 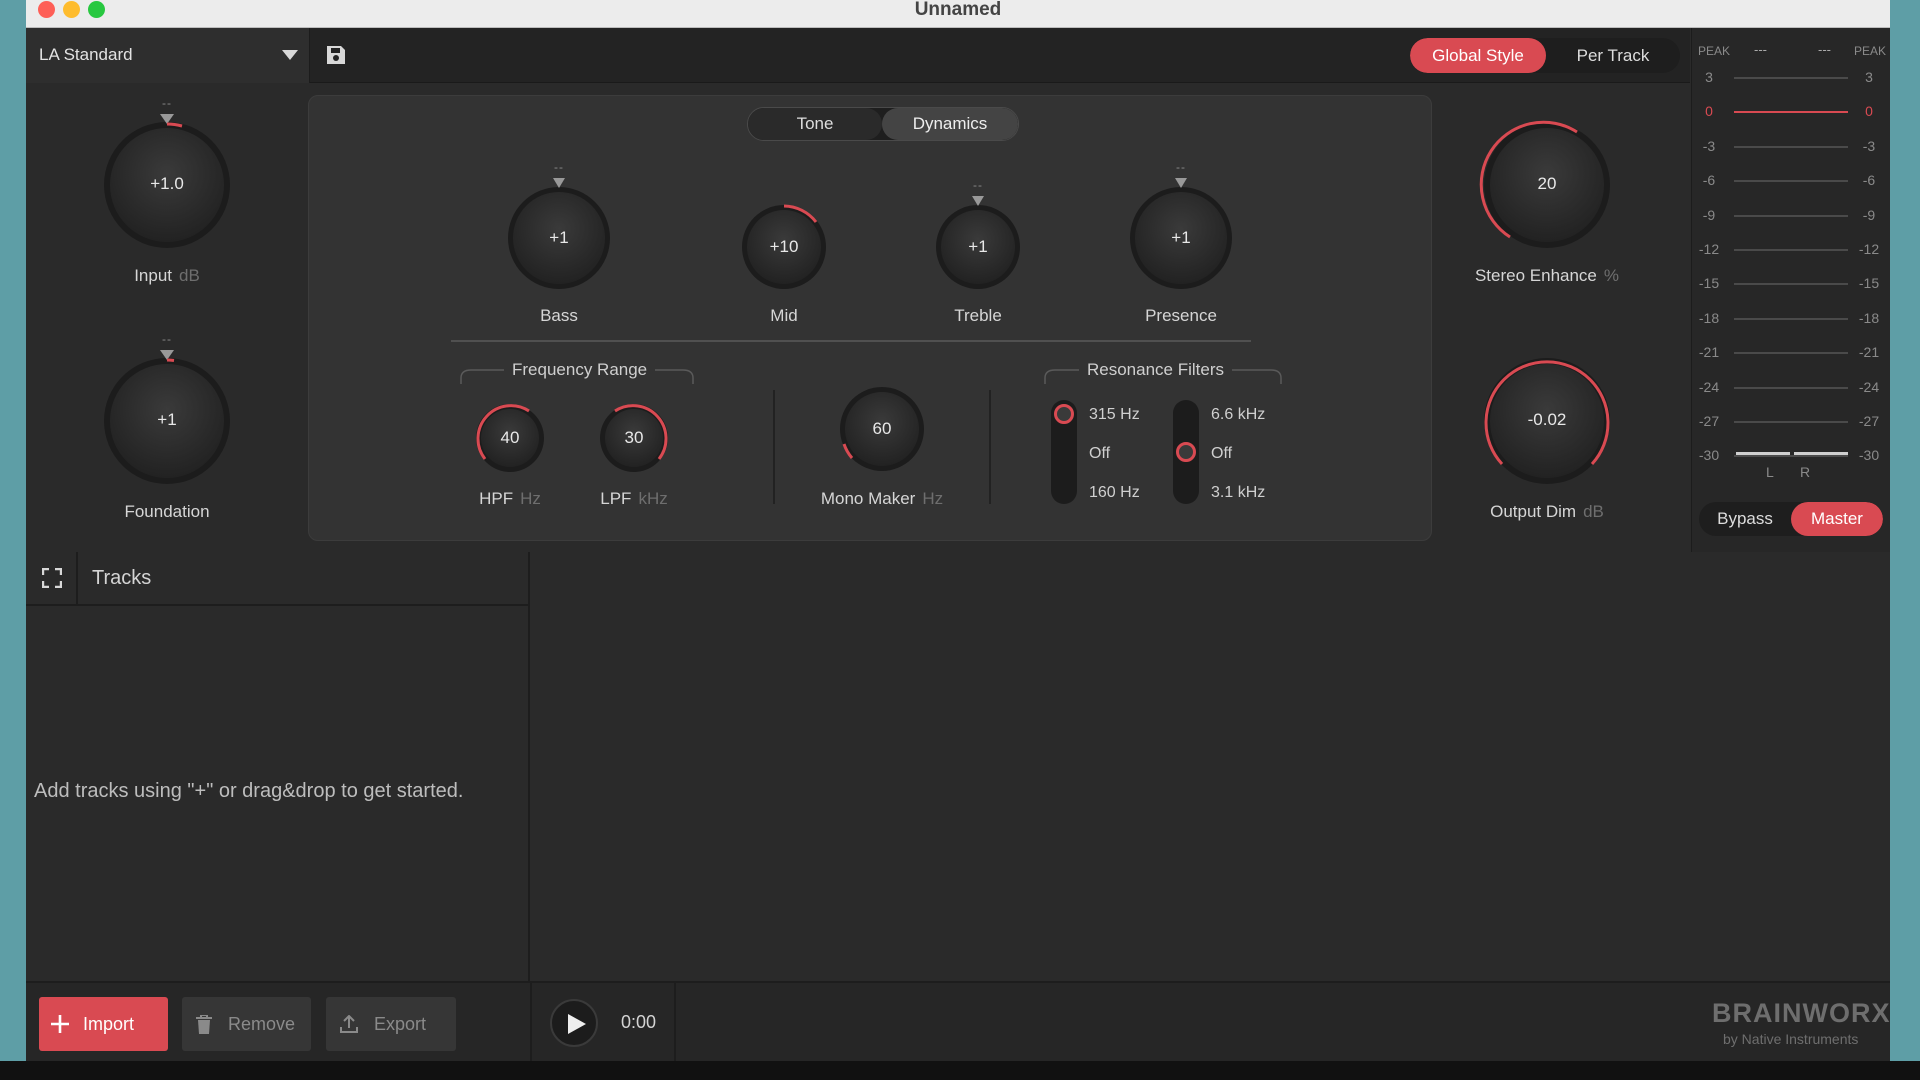 I want to click on presence-indicator: --, so click(x=1181, y=167).